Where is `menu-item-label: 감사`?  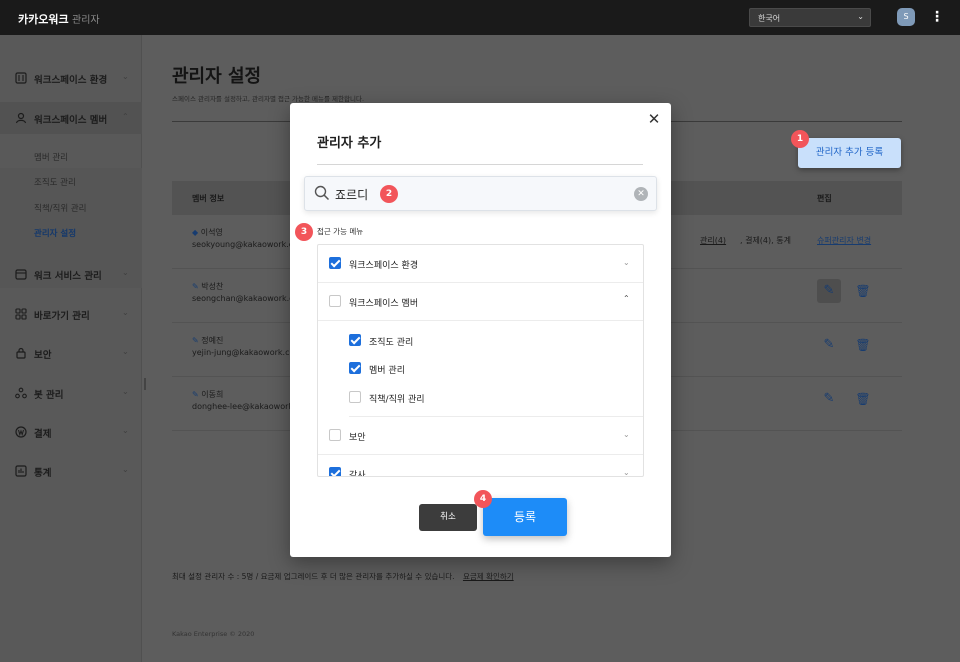 menu-item-label: 감사 is located at coordinates (357, 474).